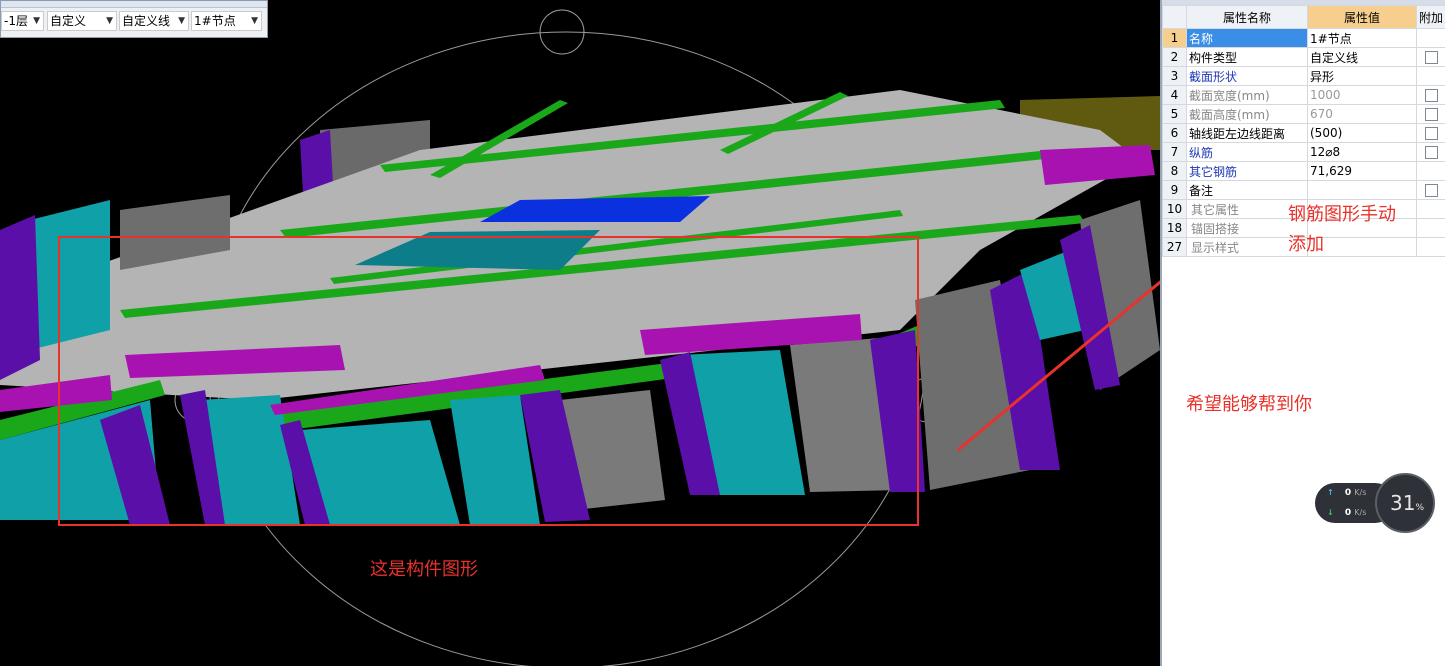 The image size is (1445, 666). What do you see at coordinates (1247, 152) in the screenshot?
I see `property-name: 纵筋` at bounding box center [1247, 152].